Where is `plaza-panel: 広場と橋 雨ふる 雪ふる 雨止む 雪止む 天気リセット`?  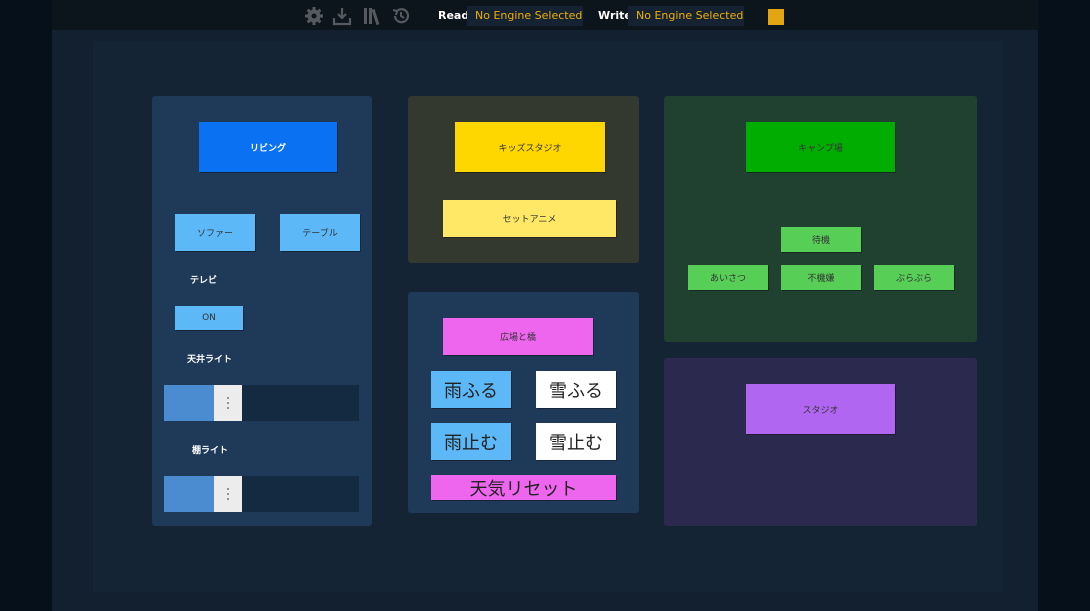
plaza-panel: 広場と橋 雨ふる 雪ふる 雨止む 雪止む 天気リセット is located at coordinates (523, 402).